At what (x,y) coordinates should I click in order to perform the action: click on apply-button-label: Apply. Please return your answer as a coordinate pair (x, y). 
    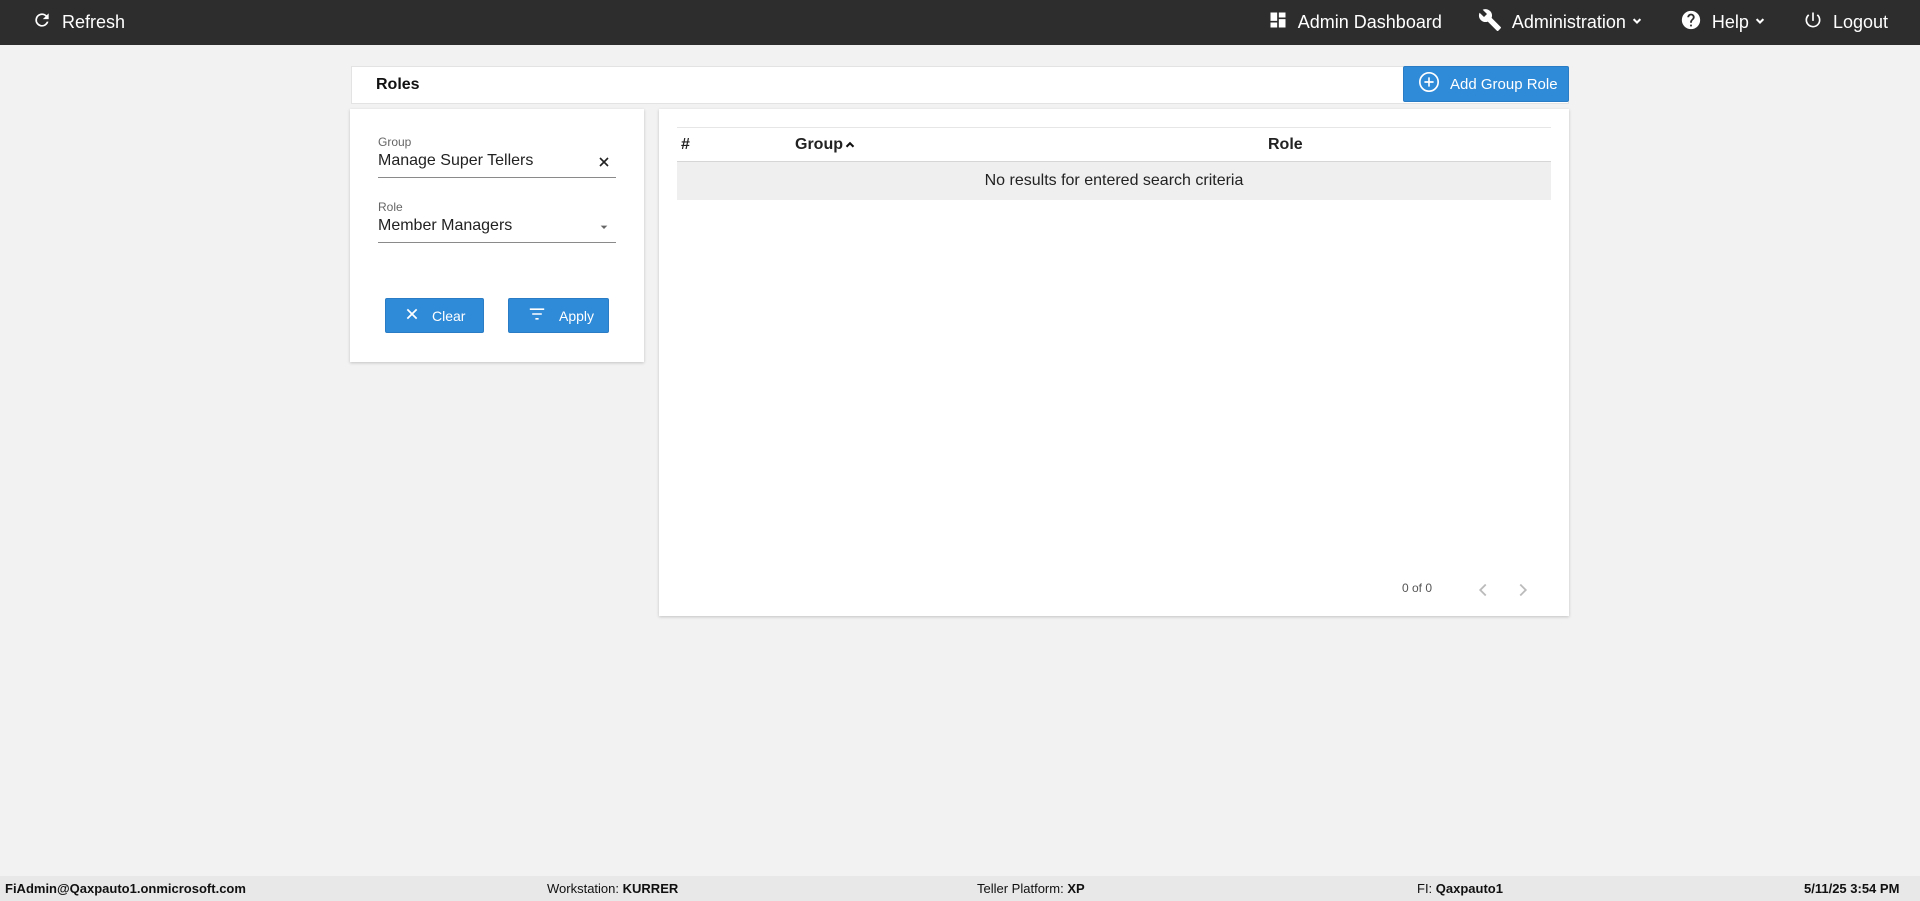
    Looking at the image, I should click on (577, 315).